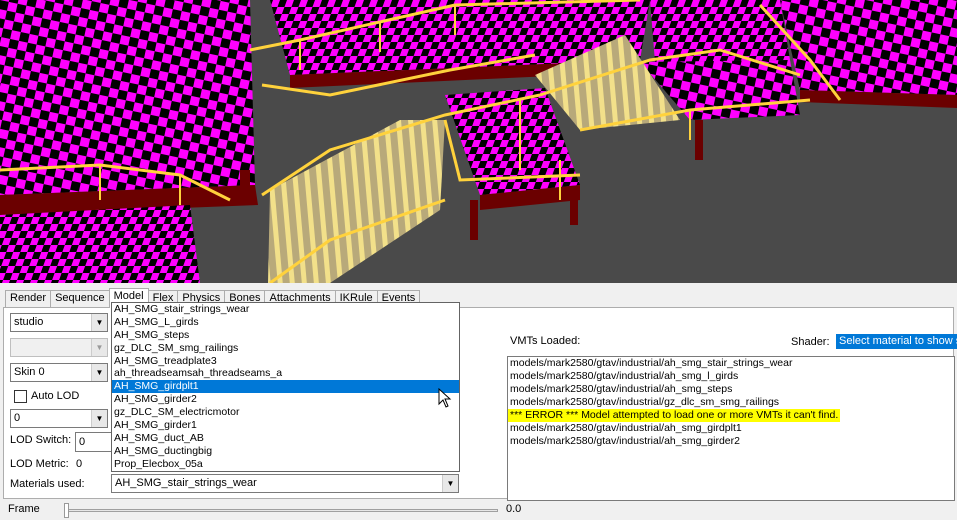 The image size is (957, 520). I want to click on frame-slider-thumb, so click(66, 510).